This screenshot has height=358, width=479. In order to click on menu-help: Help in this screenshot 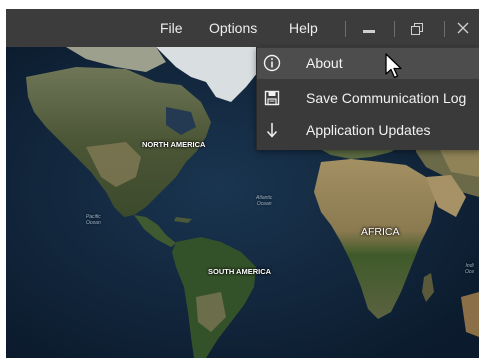, I will do `click(303, 28)`.